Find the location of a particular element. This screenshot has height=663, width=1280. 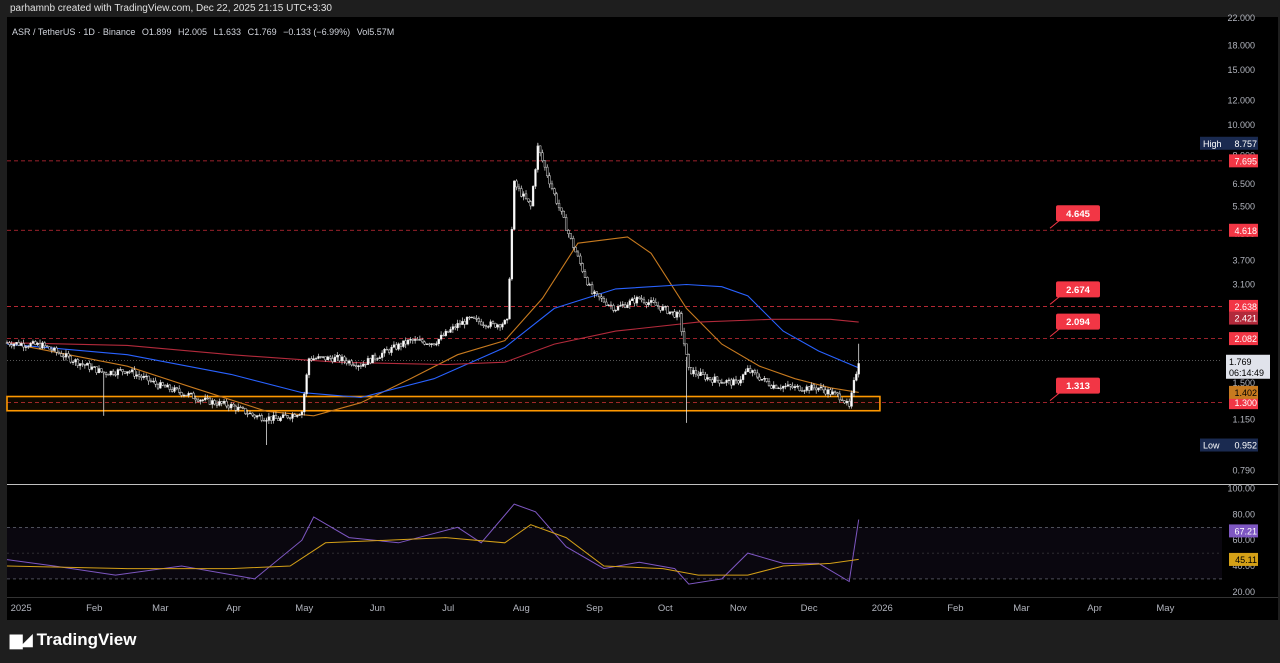

y-tick-label: 1.150 is located at coordinates (1243, 419).